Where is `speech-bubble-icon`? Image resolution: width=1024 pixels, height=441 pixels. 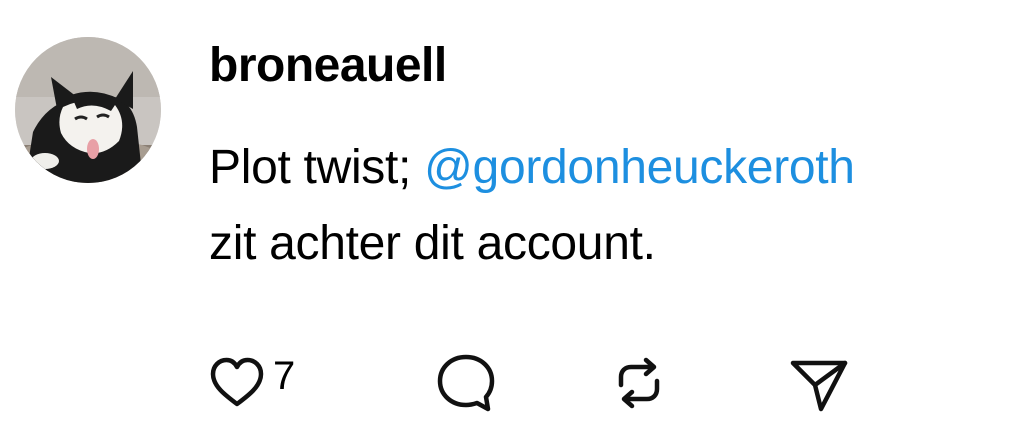 speech-bubble-icon is located at coordinates (466, 383).